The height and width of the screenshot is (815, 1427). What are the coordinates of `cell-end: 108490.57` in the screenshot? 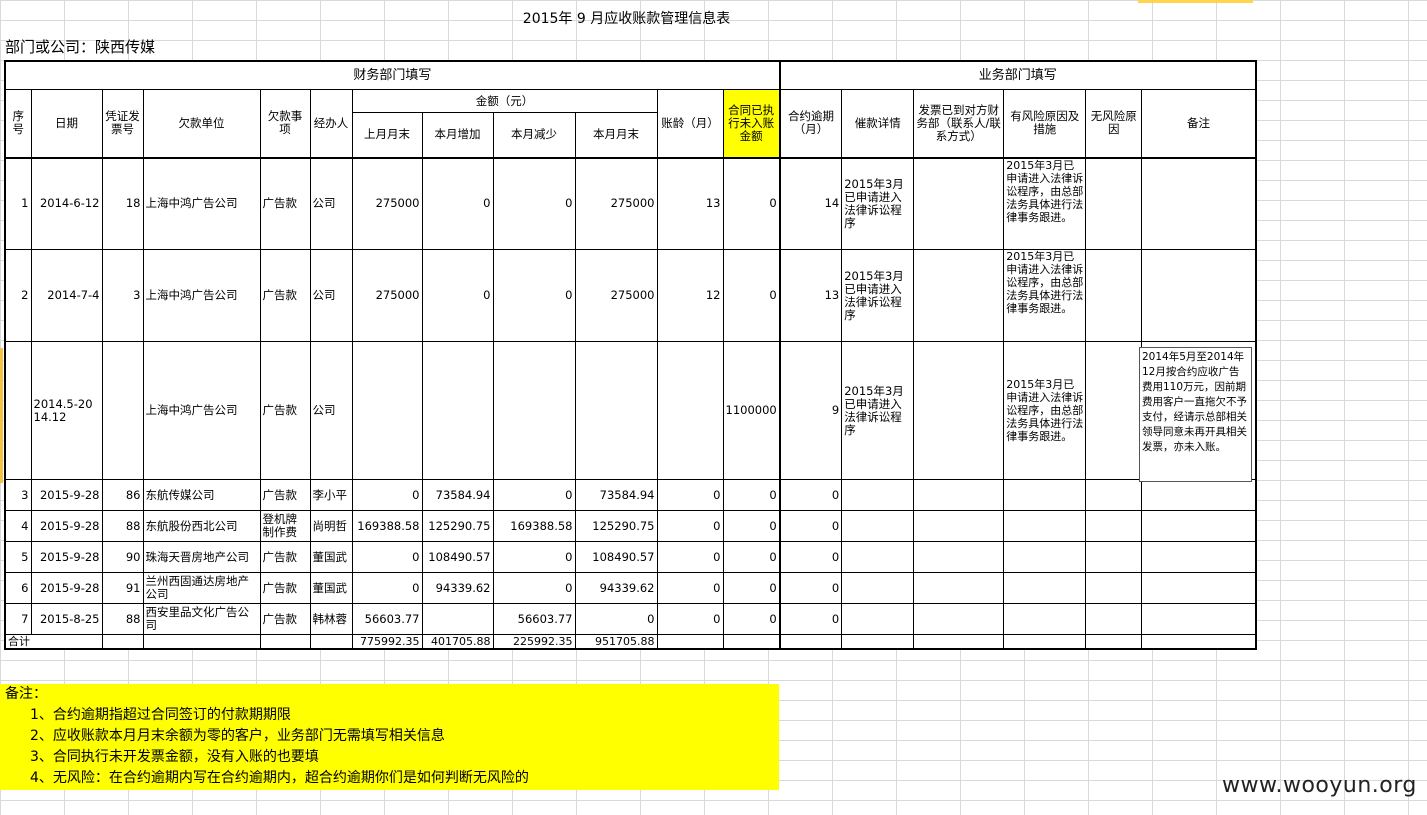 It's located at (616, 557).